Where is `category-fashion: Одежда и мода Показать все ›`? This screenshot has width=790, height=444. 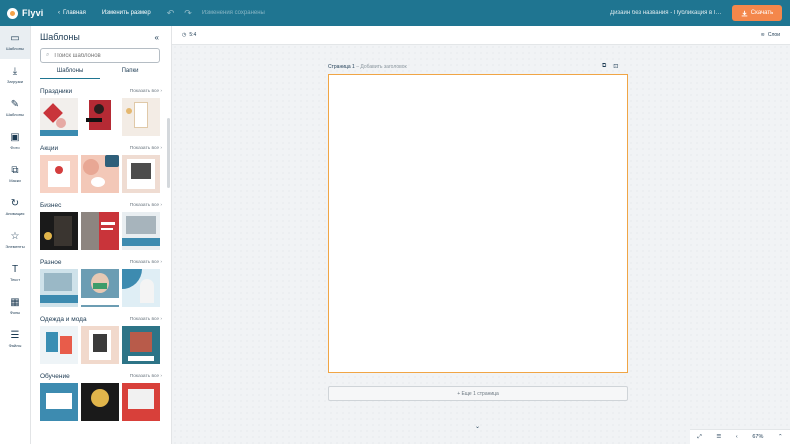 category-fashion: Одежда и мода Показать все › is located at coordinates (101, 338).